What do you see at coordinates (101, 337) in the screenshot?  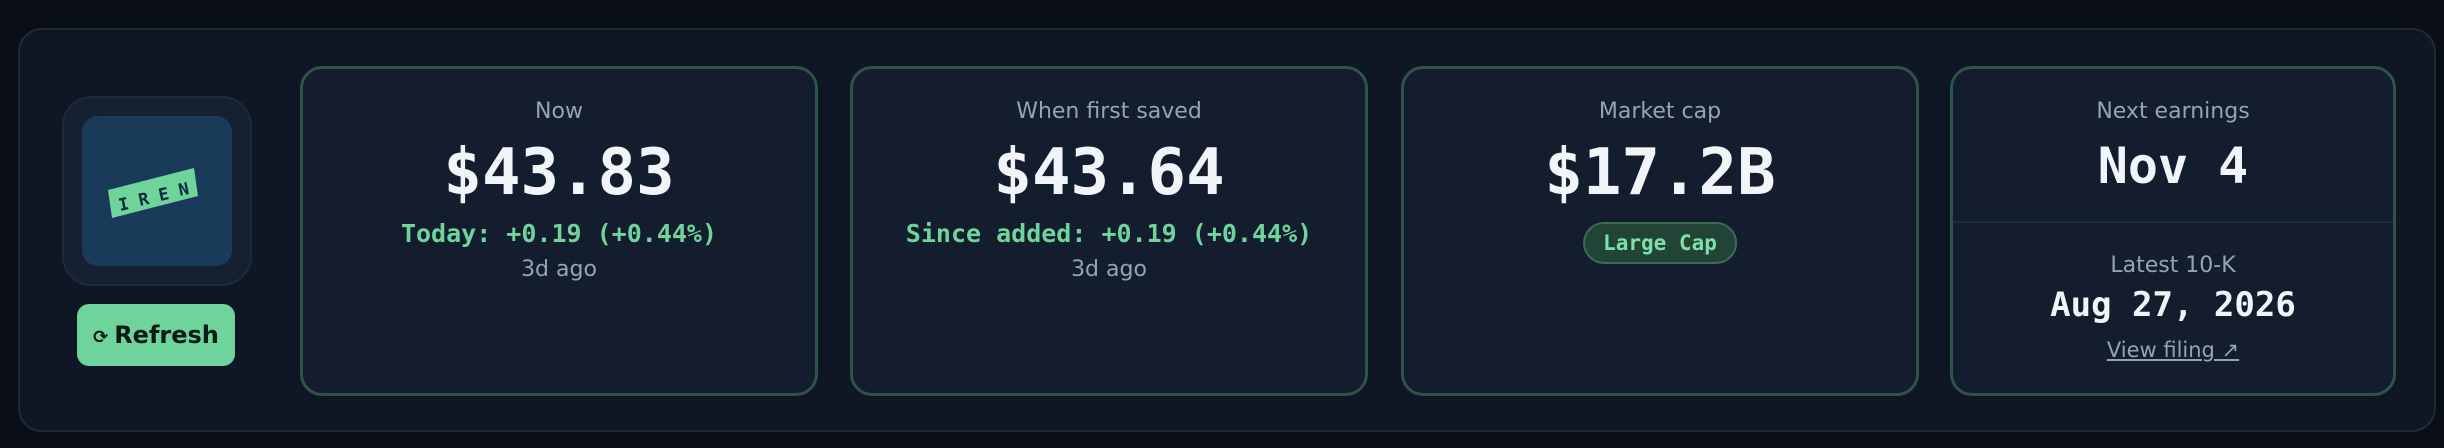 I see `refresh-icon: ⟳` at bounding box center [101, 337].